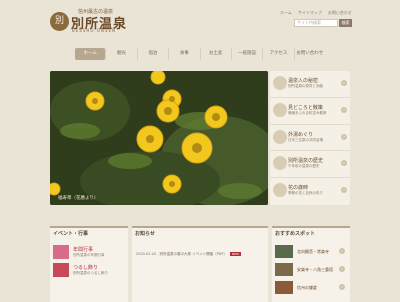  What do you see at coordinates (303, 81) in the screenshot?
I see `side-item-title: 温泉入の秘密` at bounding box center [303, 81].